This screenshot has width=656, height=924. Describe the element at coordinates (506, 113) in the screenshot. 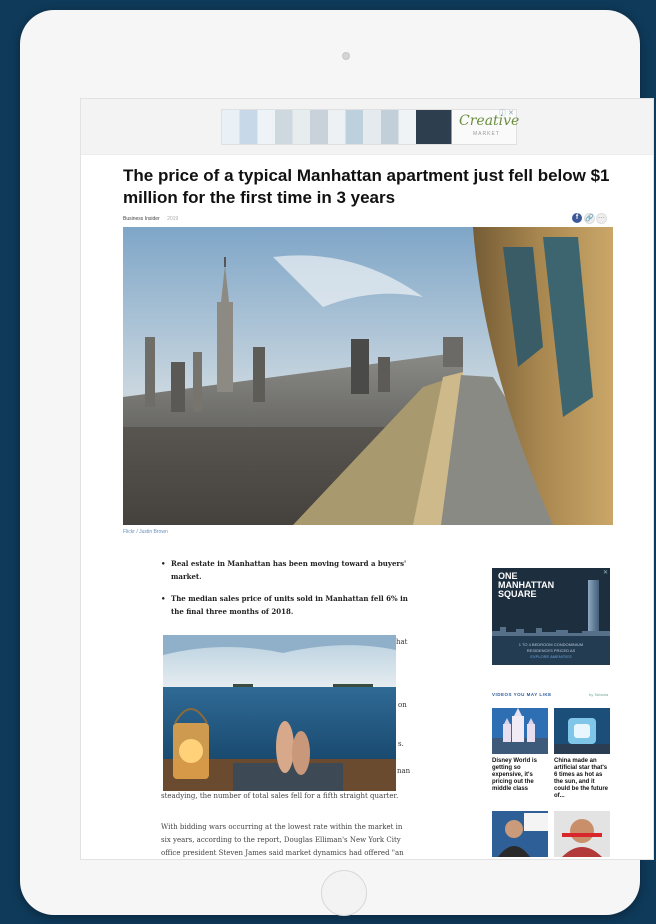

I see `ad-close-icon: ⓘ ✕` at that location.